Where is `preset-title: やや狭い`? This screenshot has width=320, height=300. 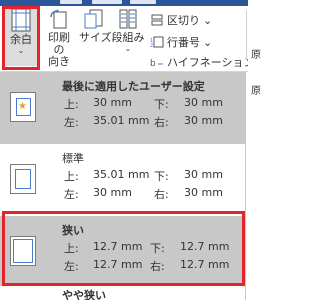 preset-title: やや狭い is located at coordinates (84, 294).